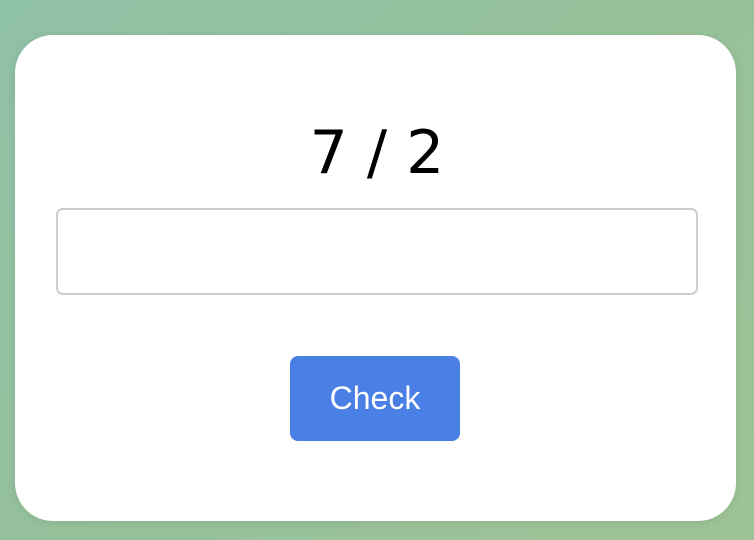 The height and width of the screenshot is (540, 754). Describe the element at coordinates (377, 251) in the screenshot. I see `answer-input` at that location.